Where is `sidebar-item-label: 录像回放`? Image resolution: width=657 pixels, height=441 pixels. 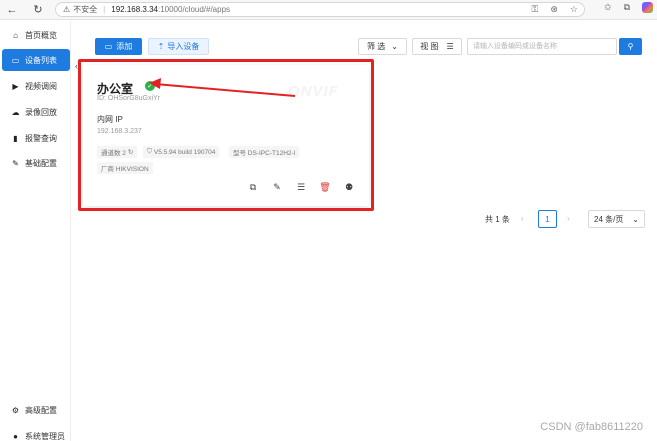 sidebar-item-label: 录像回放 is located at coordinates (41, 112).